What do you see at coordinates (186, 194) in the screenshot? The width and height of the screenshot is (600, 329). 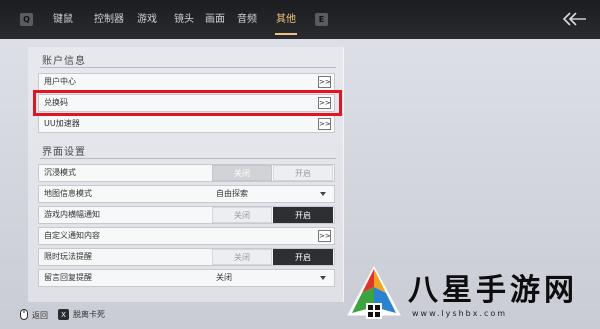 I see `row-map-info-mode: 地图信息模式 自由探索` at bounding box center [186, 194].